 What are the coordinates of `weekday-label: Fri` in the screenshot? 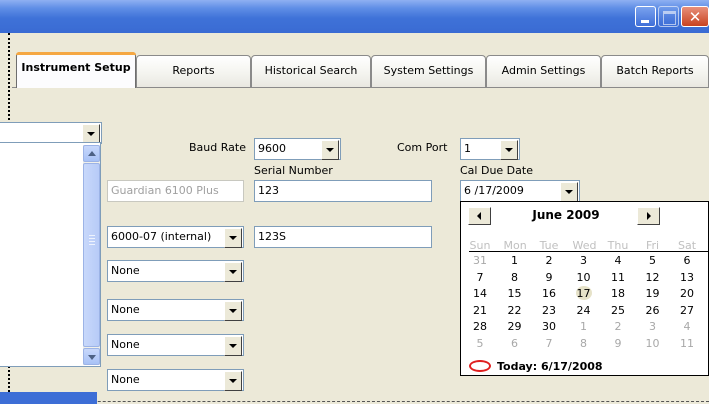 It's located at (652, 245).